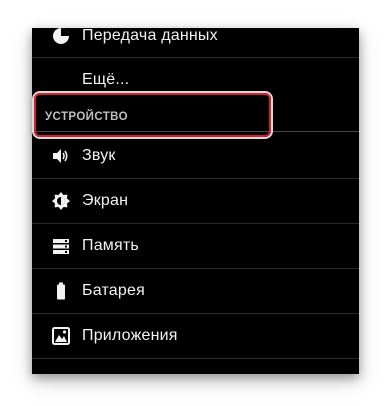 Image resolution: width=391 pixels, height=406 pixels. Describe the element at coordinates (61, 335) in the screenshot. I see `apps-icon` at that location.